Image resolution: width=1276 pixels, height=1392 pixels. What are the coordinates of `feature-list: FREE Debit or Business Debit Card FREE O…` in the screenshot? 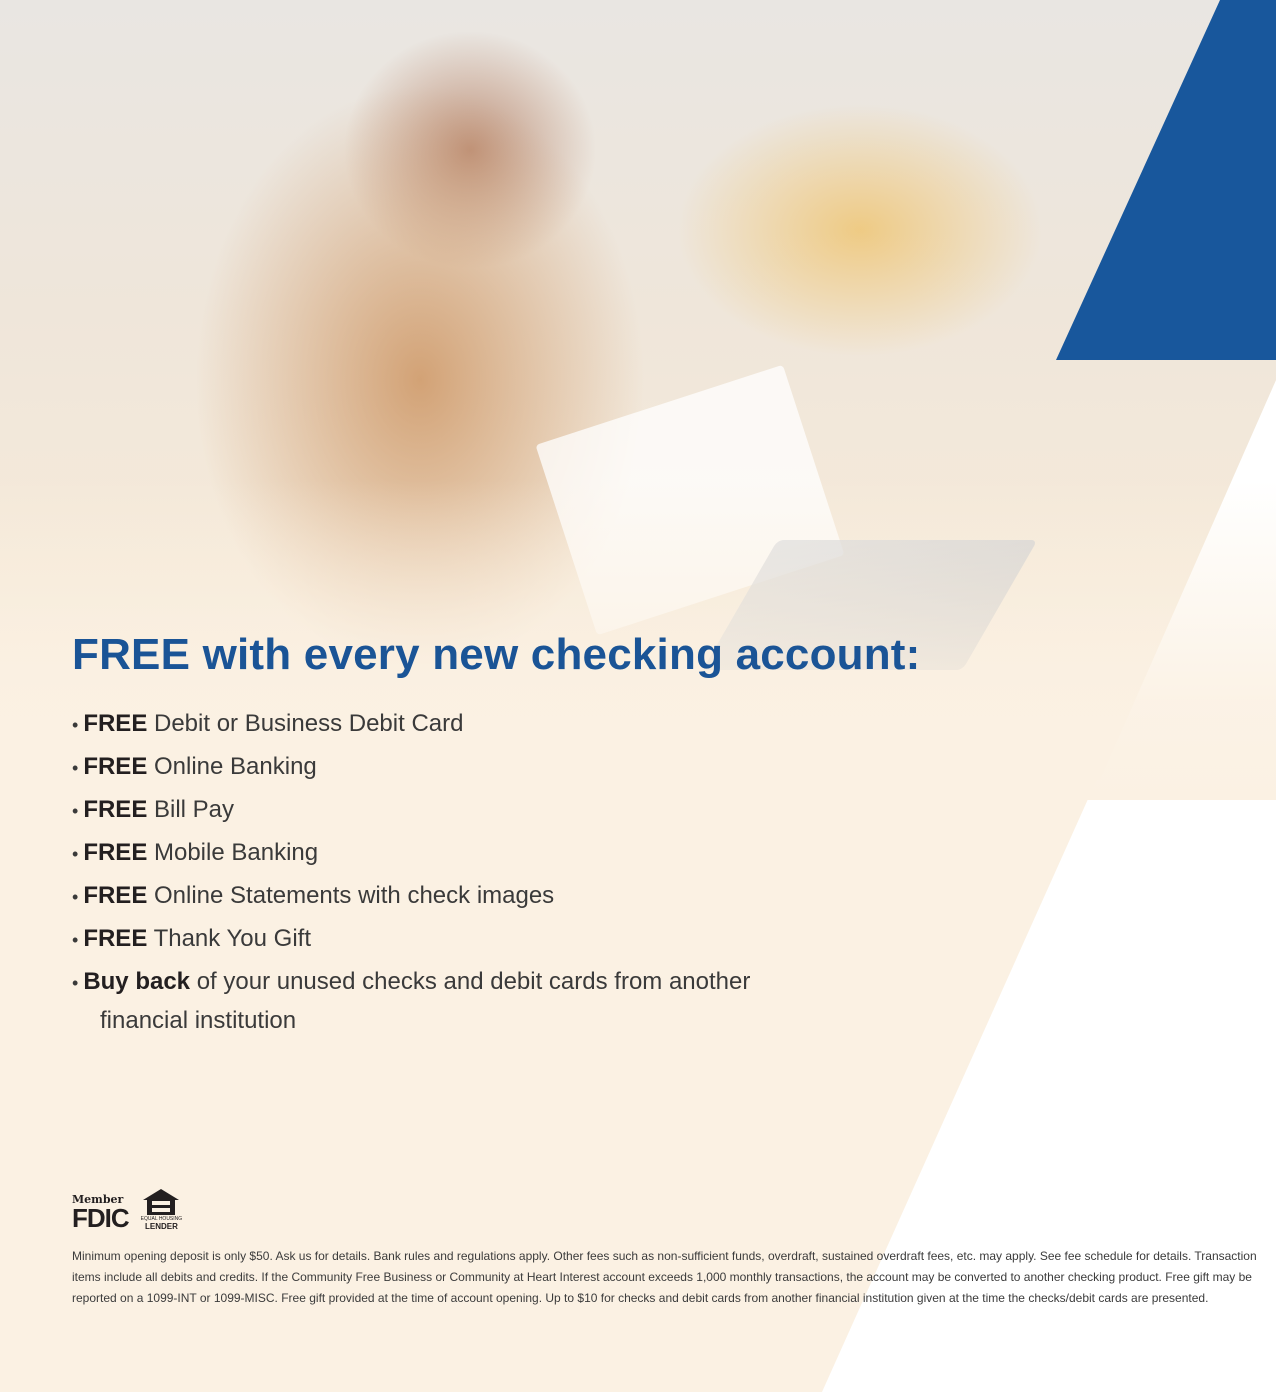 It's located at (452, 879).